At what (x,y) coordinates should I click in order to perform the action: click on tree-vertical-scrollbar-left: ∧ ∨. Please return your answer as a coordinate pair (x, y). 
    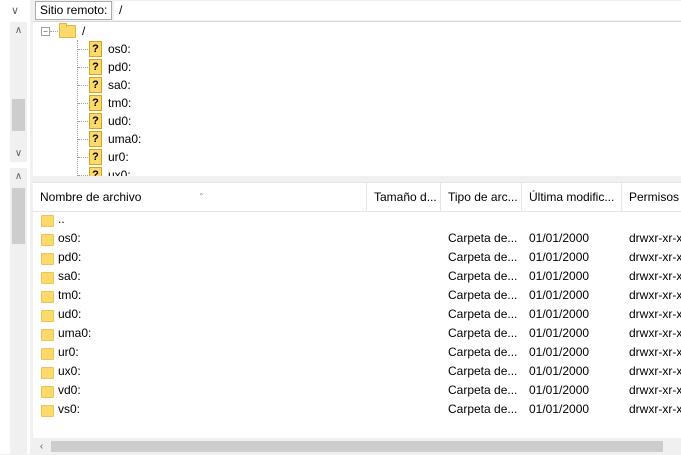
    Looking at the image, I should click on (18, 92).